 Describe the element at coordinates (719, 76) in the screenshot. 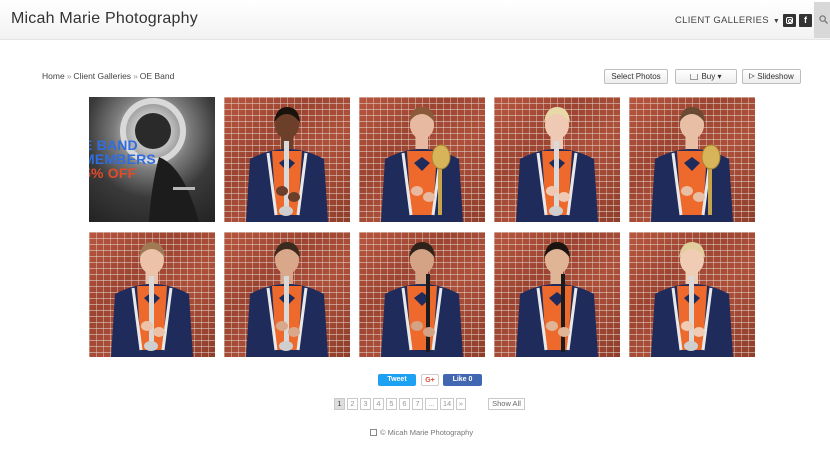

I see `chevron-down-icon: ▾` at that location.